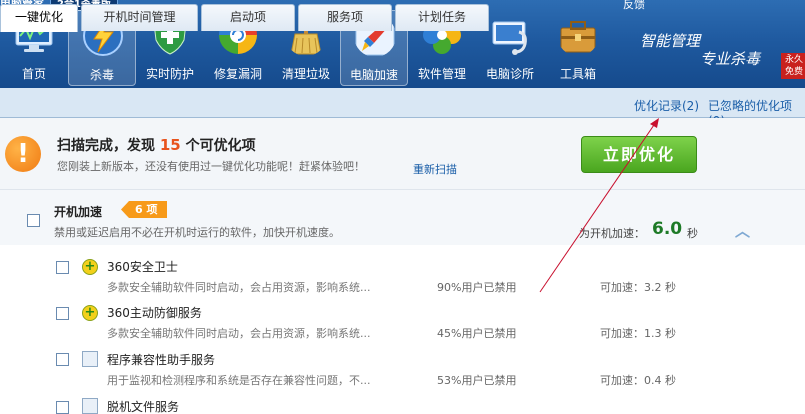 This screenshot has height=414, width=805. What do you see at coordinates (477, 380) in the screenshot?
I see `item-disable-stat: 53%用户已禁用` at bounding box center [477, 380].